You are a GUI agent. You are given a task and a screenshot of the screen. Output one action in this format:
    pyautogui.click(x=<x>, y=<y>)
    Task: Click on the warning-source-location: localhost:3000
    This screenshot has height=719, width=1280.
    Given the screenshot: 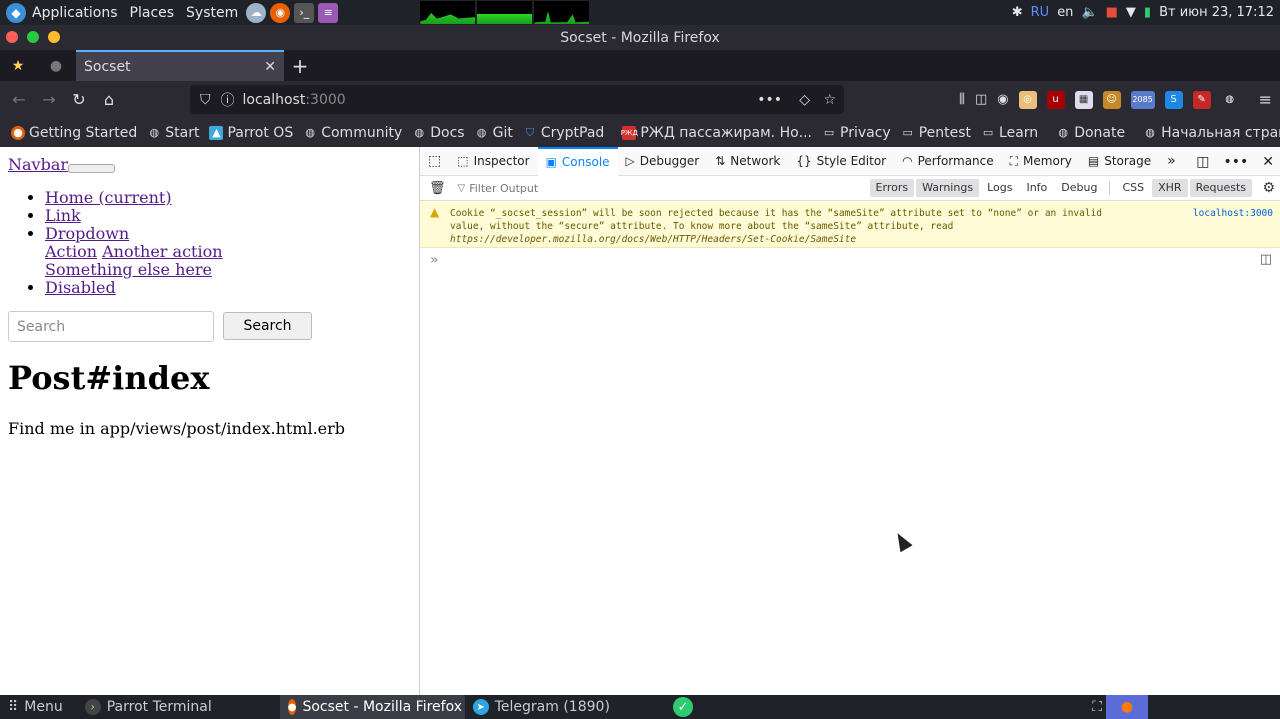 What is the action you would take?
    pyautogui.click(x=1233, y=213)
    